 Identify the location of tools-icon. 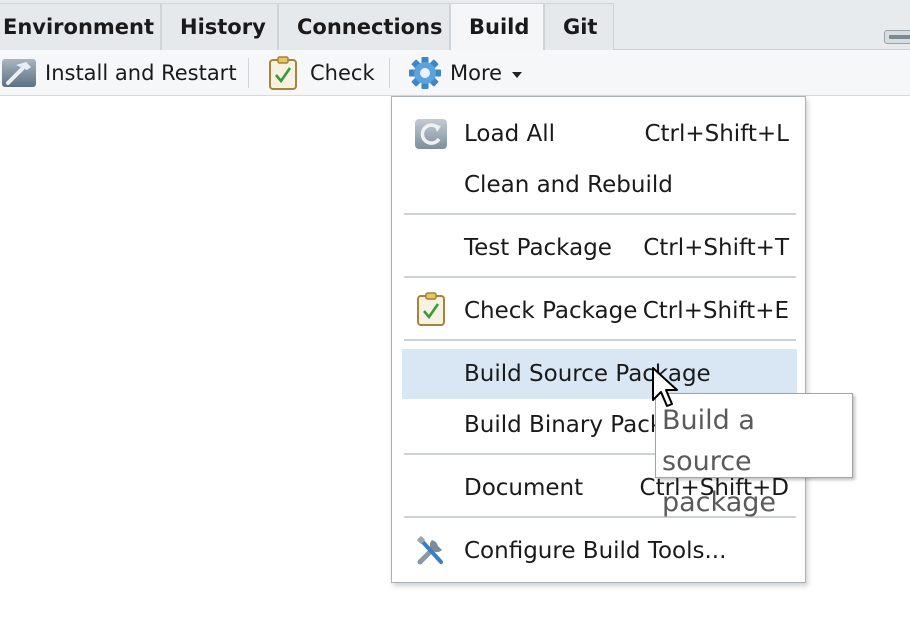
(430, 550).